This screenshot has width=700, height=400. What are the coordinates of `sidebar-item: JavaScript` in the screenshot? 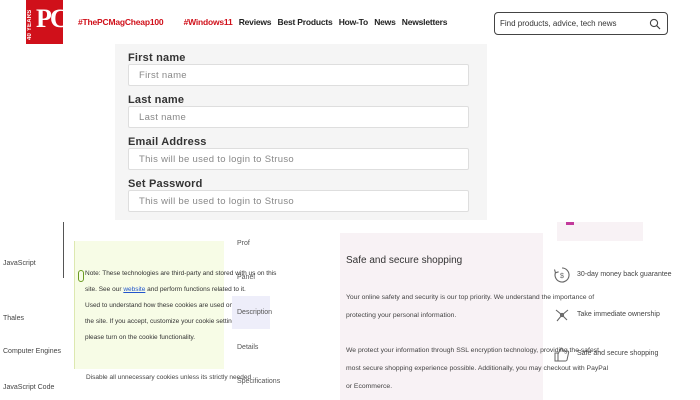 It's located at (19, 263).